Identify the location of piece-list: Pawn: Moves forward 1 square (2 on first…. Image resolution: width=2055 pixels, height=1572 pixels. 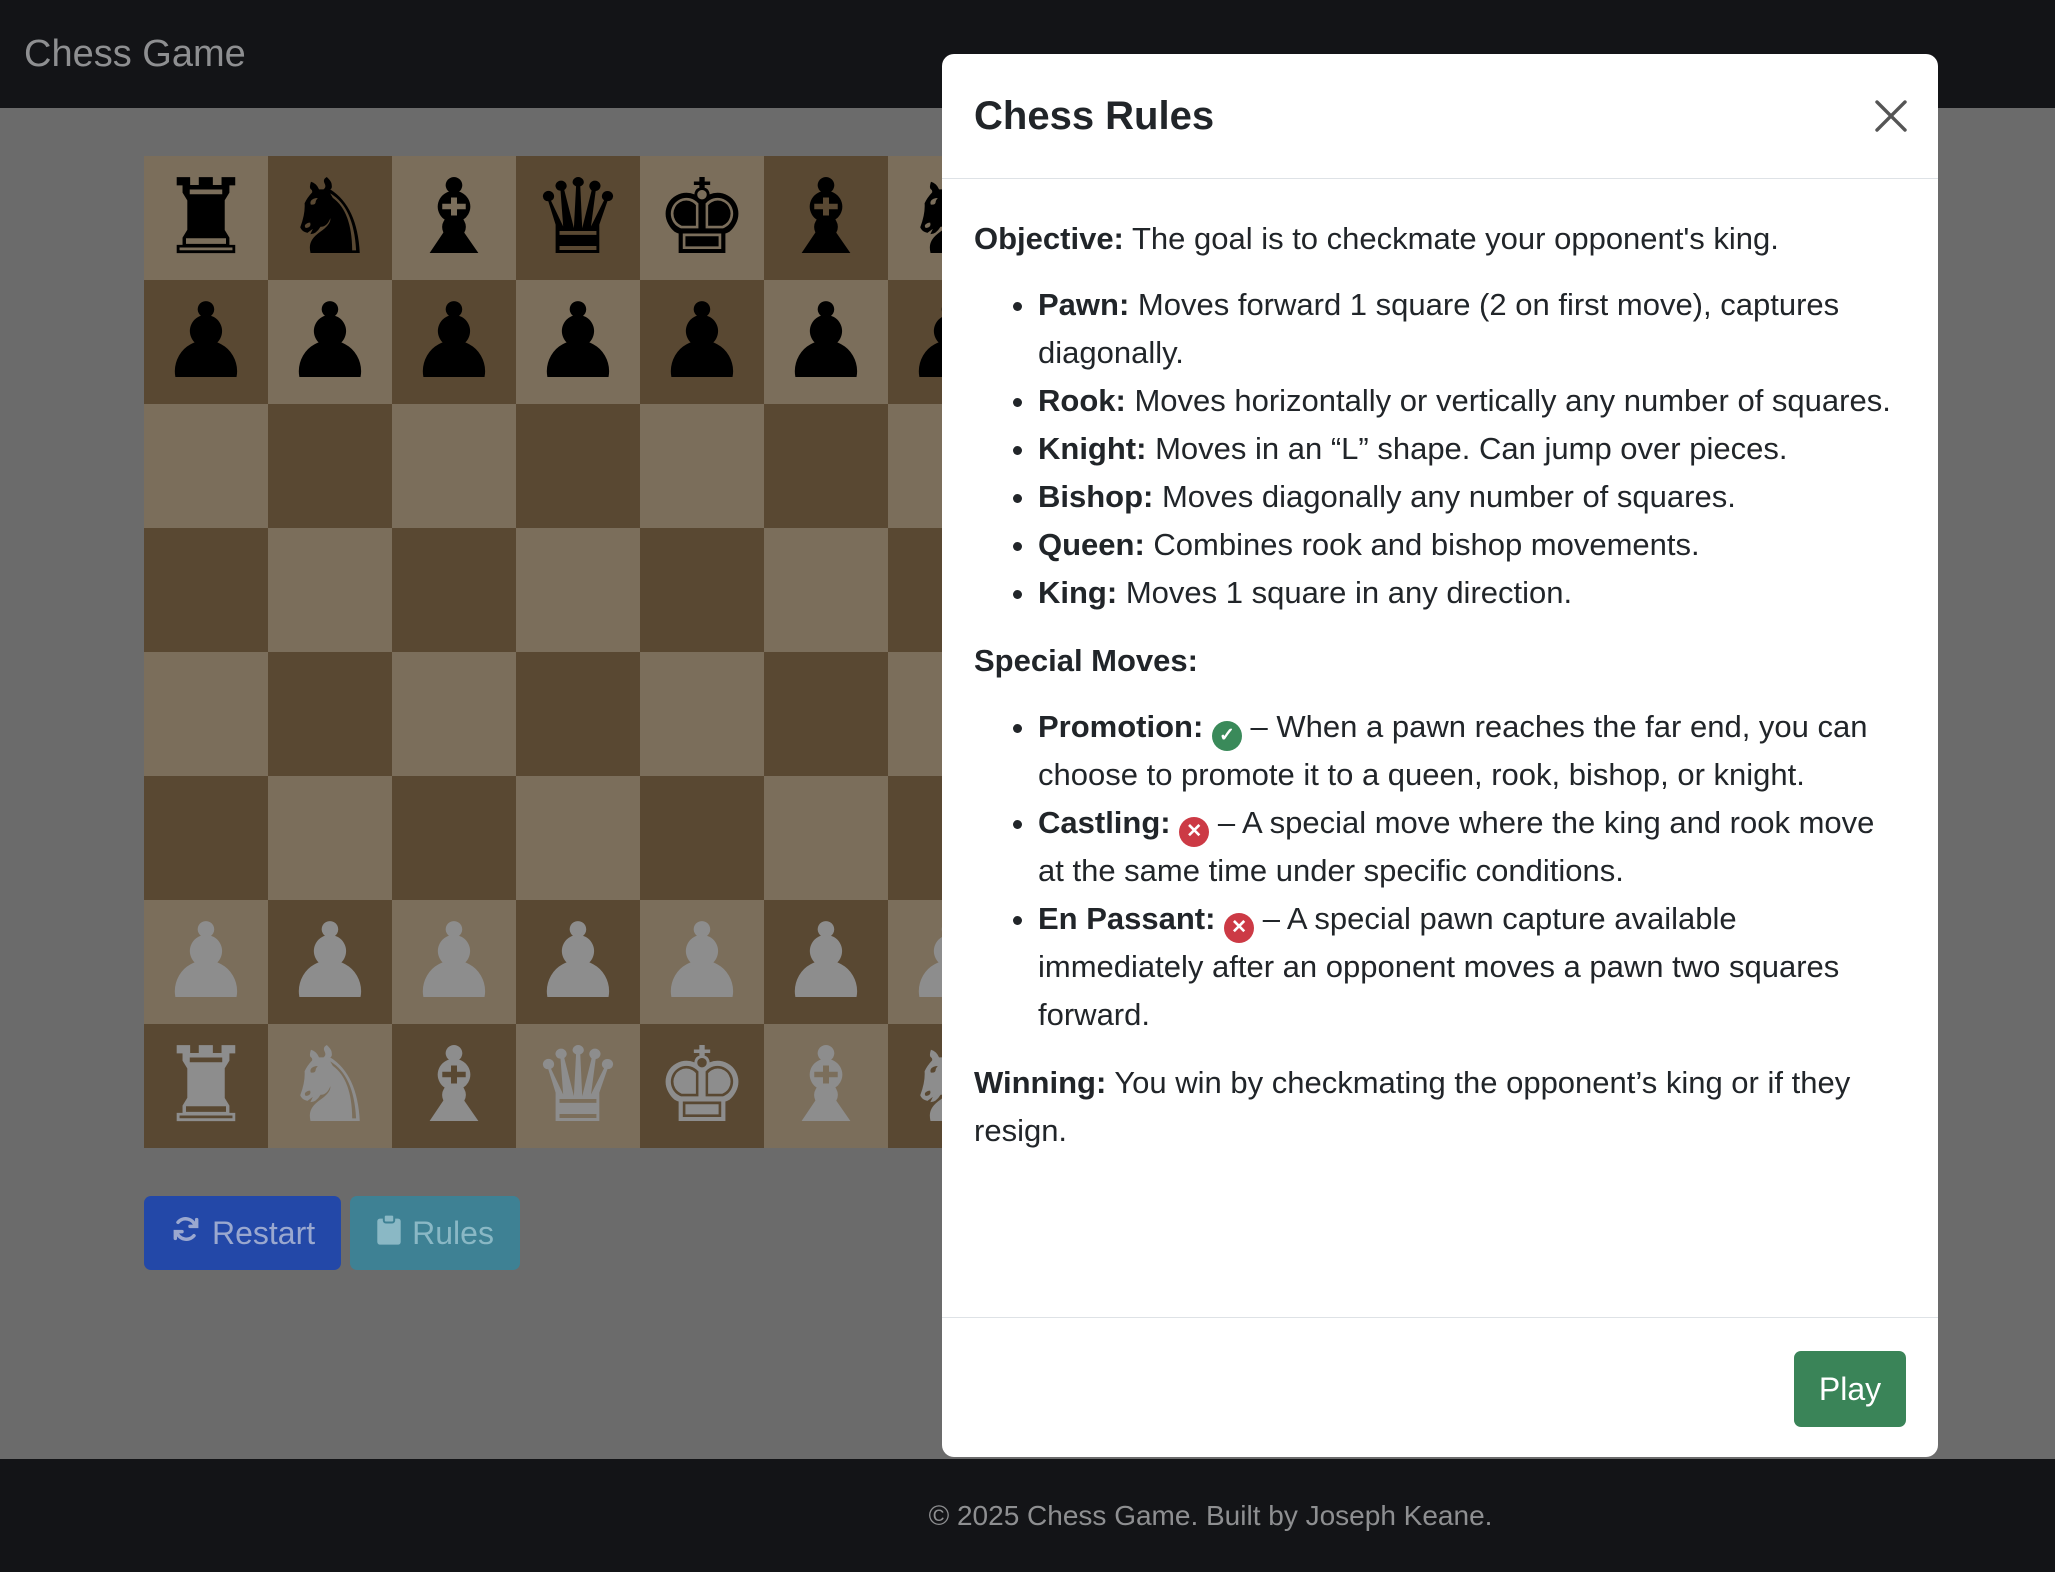
(1440, 449).